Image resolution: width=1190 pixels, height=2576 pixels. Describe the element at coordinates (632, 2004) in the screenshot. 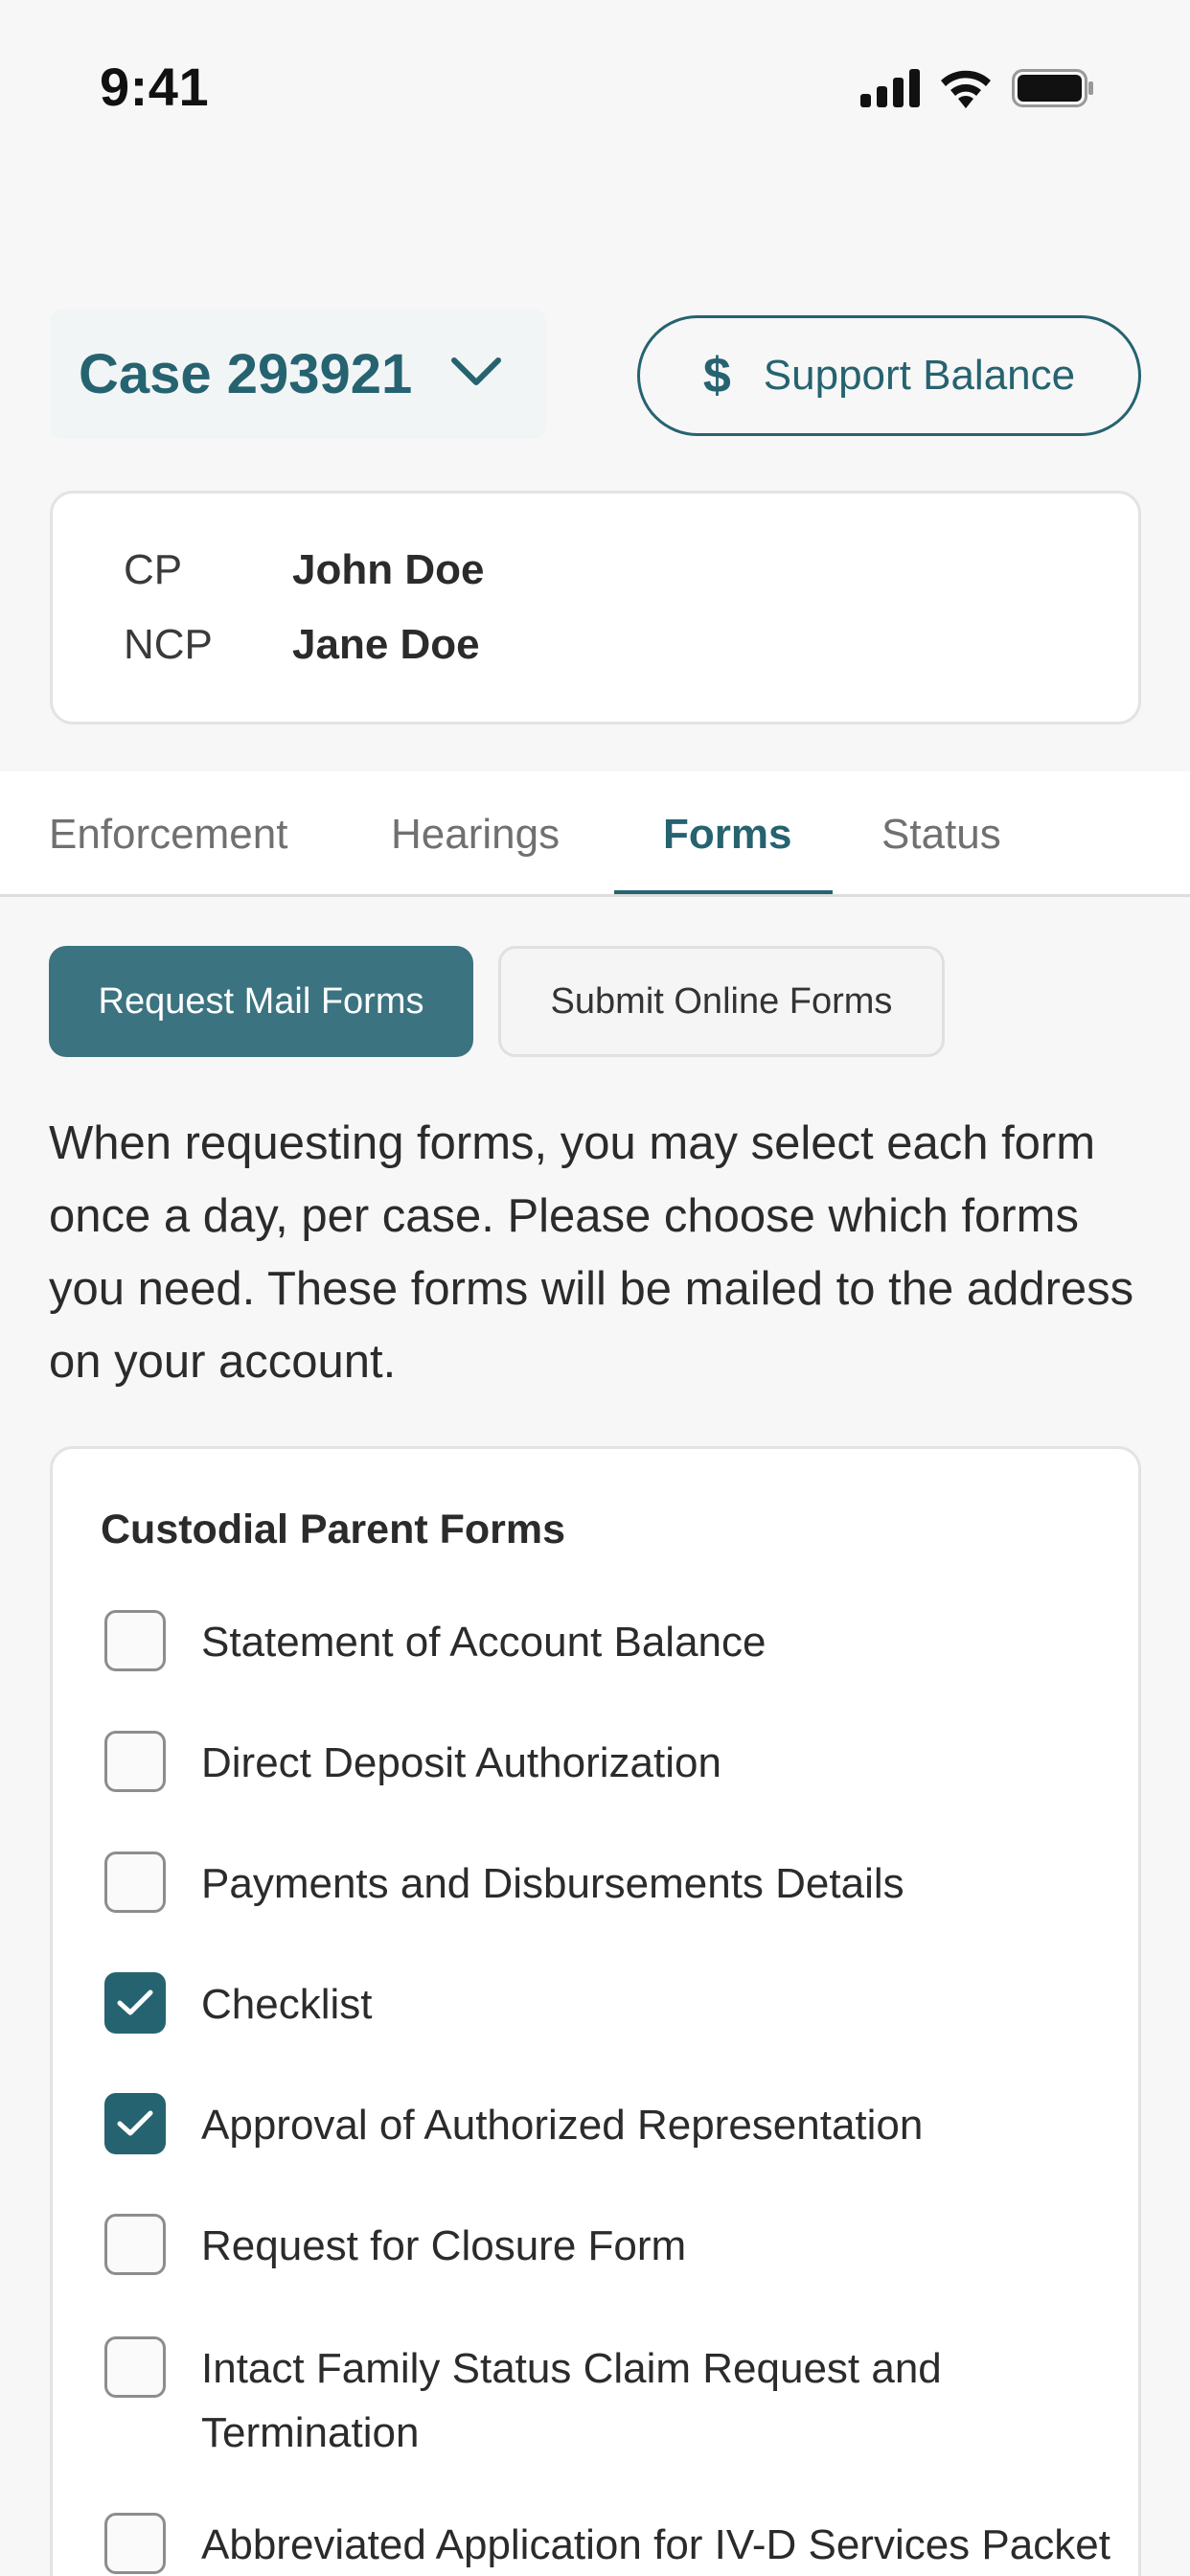

I see `form-item: Checklist` at that location.